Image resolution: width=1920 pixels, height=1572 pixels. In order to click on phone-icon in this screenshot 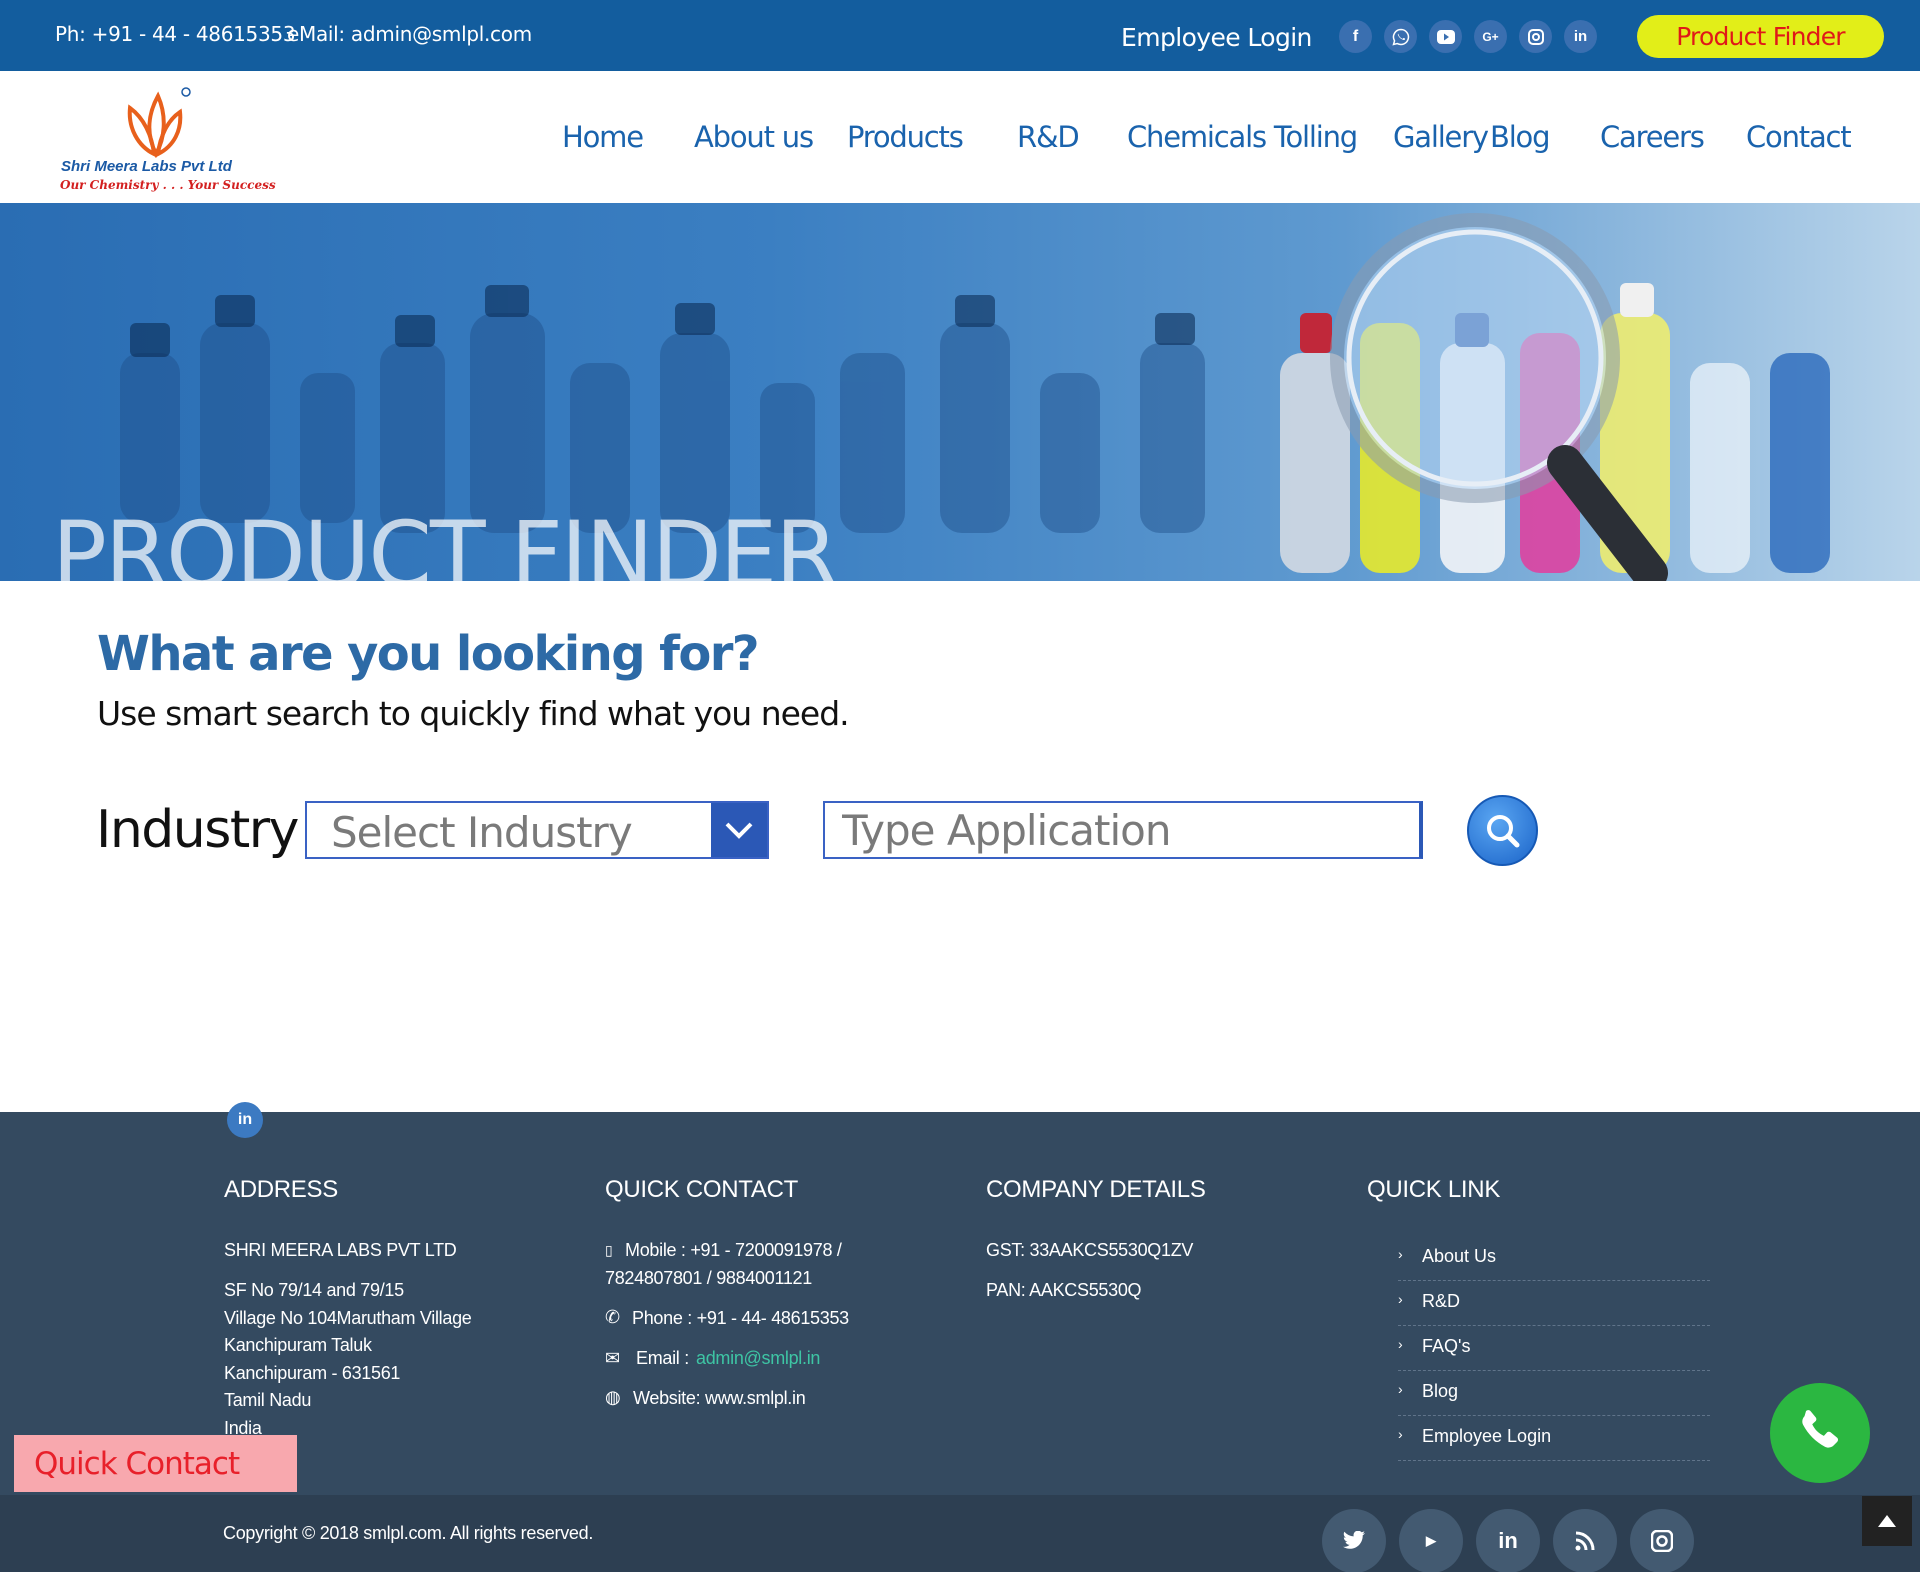, I will do `click(1820, 1429)`.